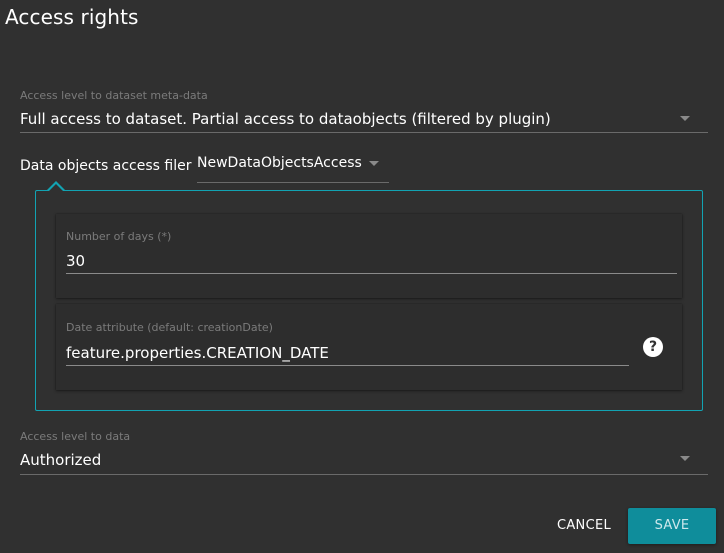 The image size is (724, 553). I want to click on date-attribute-value: feature.properties.CREATION_DATE, so click(197, 353).